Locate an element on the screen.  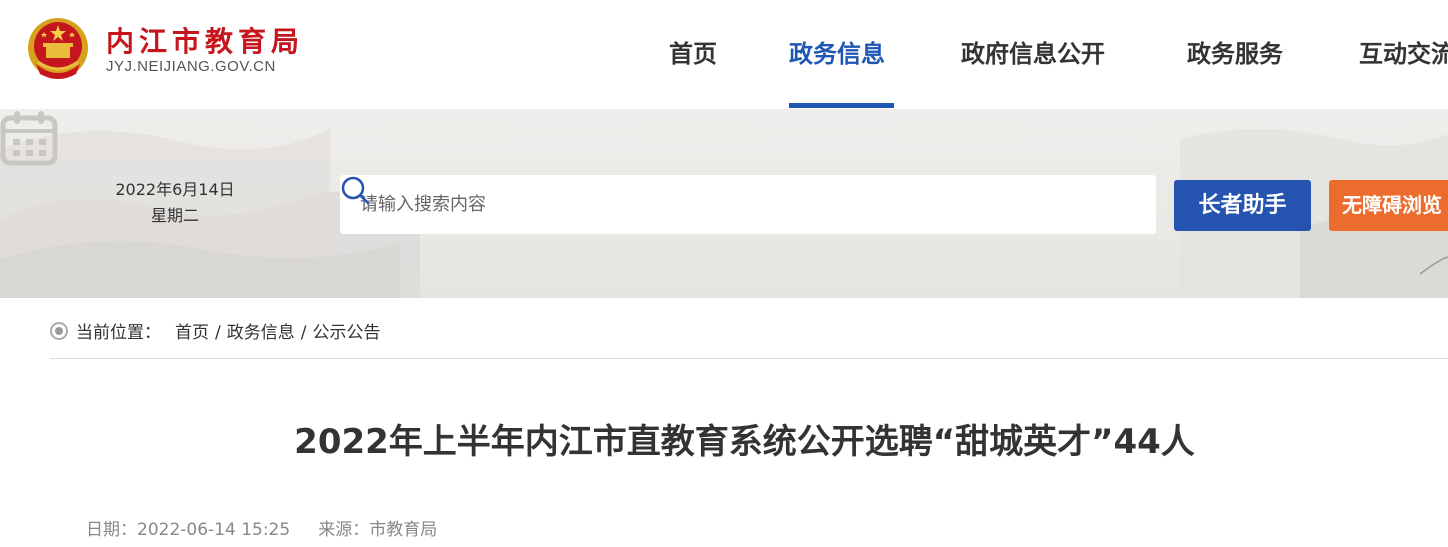
date-label: 2022年6月14日 is located at coordinates (175, 189).